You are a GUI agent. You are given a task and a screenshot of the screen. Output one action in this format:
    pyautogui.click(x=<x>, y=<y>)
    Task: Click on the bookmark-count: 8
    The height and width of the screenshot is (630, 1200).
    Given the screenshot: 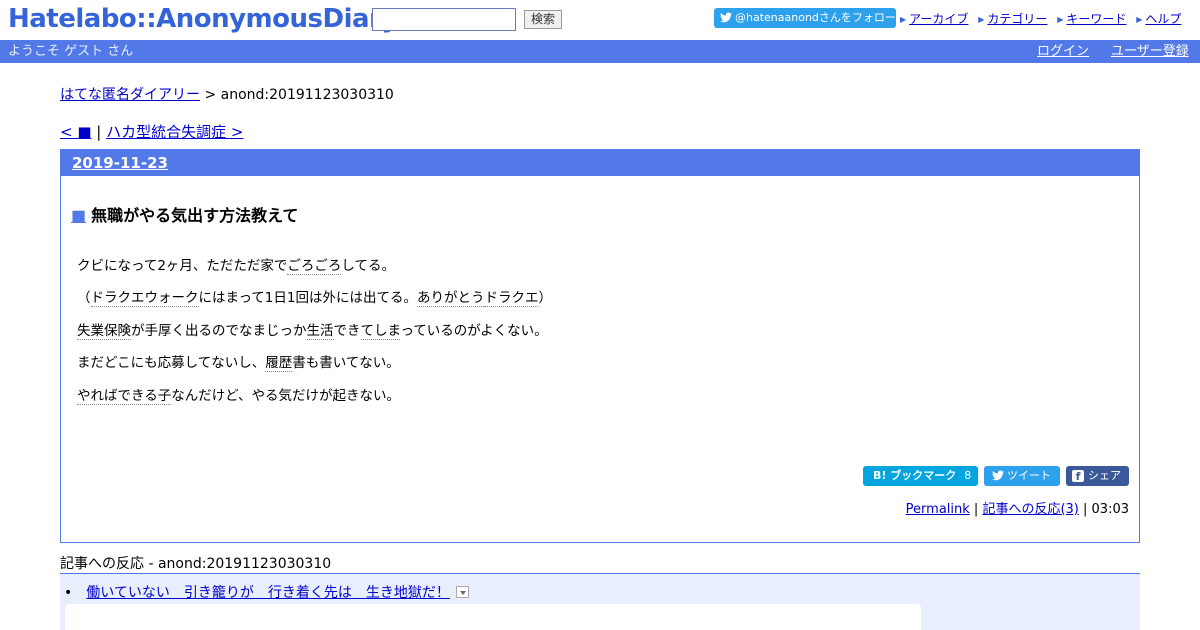 What is the action you would take?
    pyautogui.click(x=968, y=475)
    